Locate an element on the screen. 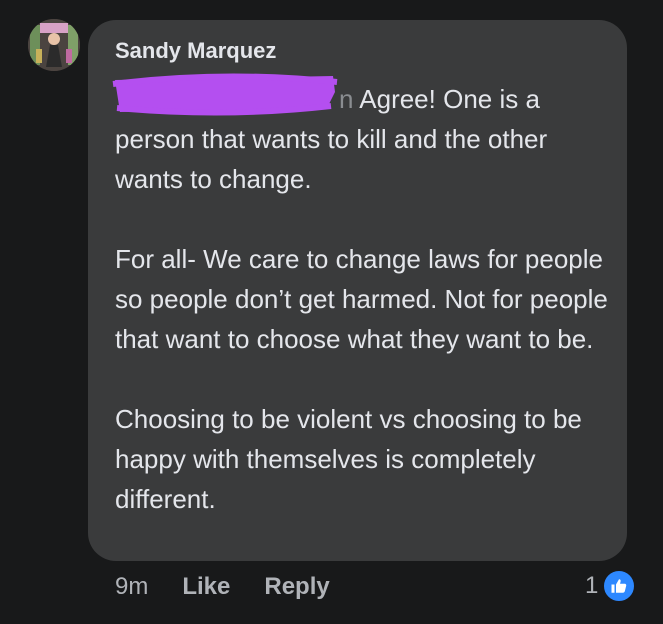 The height and width of the screenshot is (624, 663). comment-actions: 9m Like Reply is located at coordinates (222, 587).